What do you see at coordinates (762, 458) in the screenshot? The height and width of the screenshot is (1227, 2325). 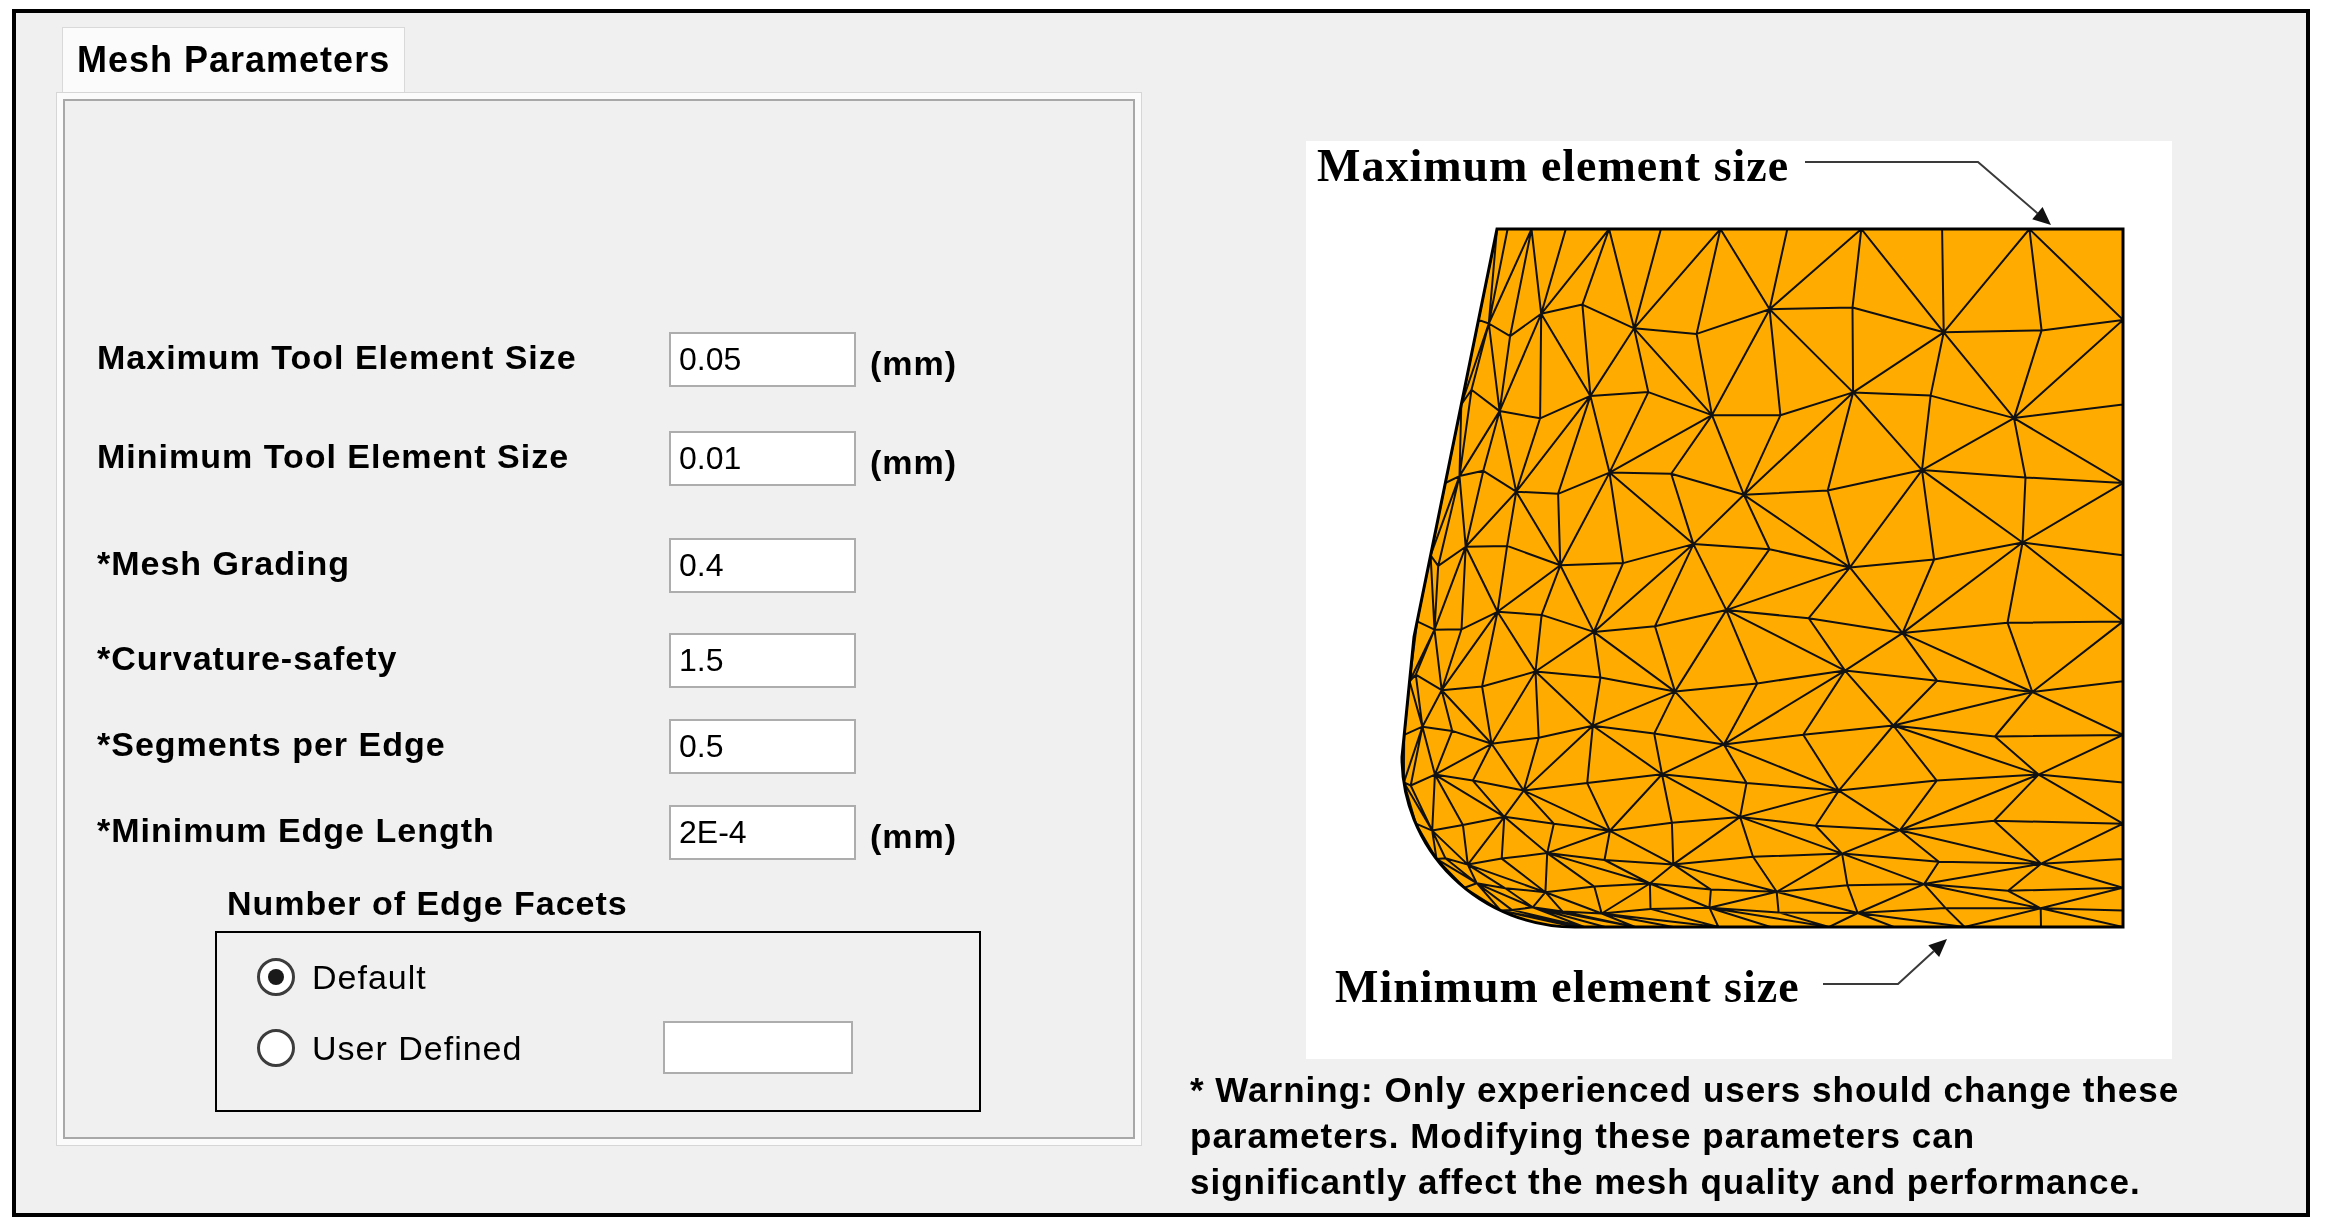 I see `text-field: 0.01` at bounding box center [762, 458].